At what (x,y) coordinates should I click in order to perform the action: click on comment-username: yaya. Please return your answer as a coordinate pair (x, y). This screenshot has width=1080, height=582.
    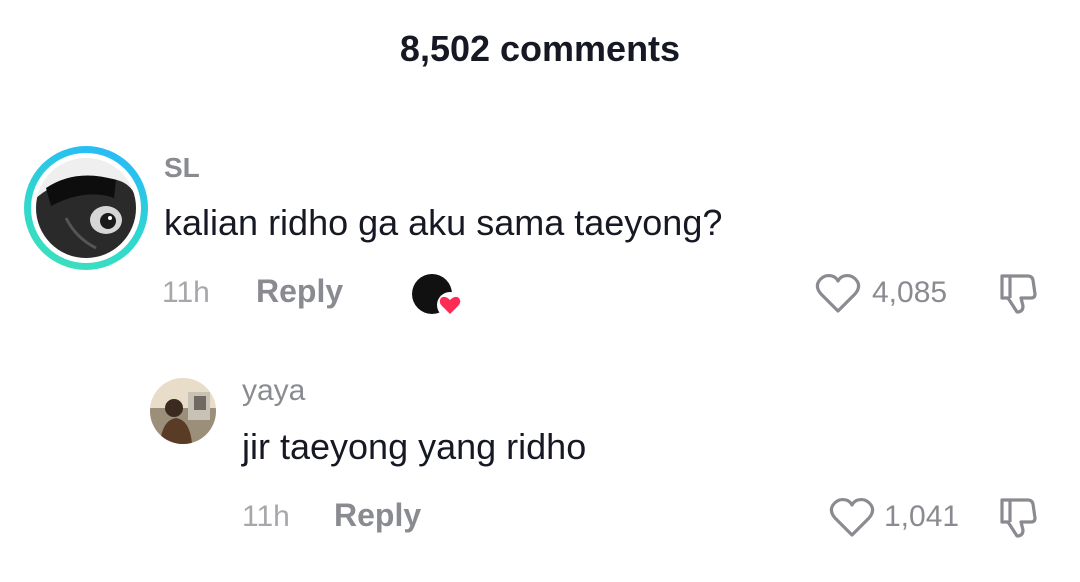
    Looking at the image, I should click on (273, 391).